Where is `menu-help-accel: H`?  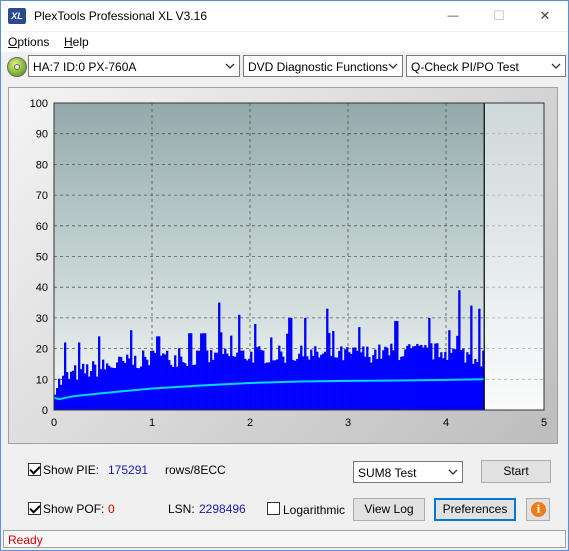 menu-help-accel: H is located at coordinates (68, 42).